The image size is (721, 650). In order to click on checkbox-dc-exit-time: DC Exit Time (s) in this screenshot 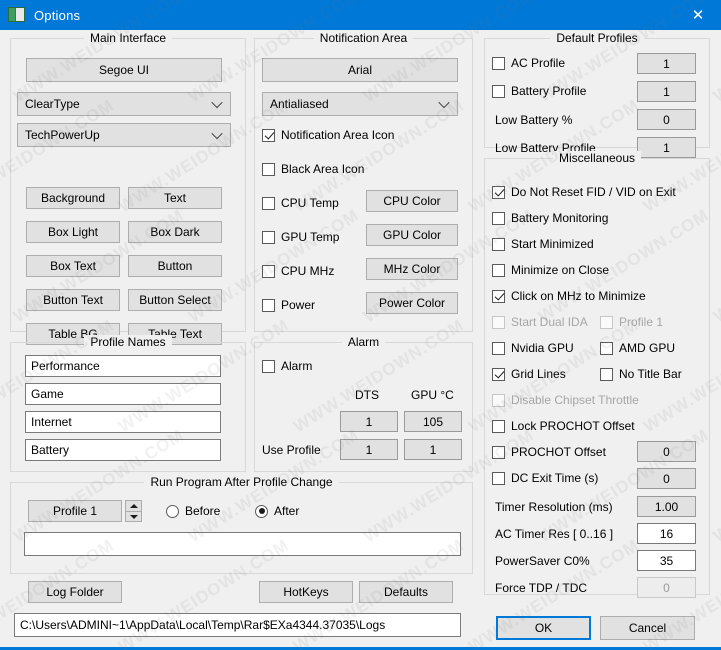, I will do `click(545, 478)`.